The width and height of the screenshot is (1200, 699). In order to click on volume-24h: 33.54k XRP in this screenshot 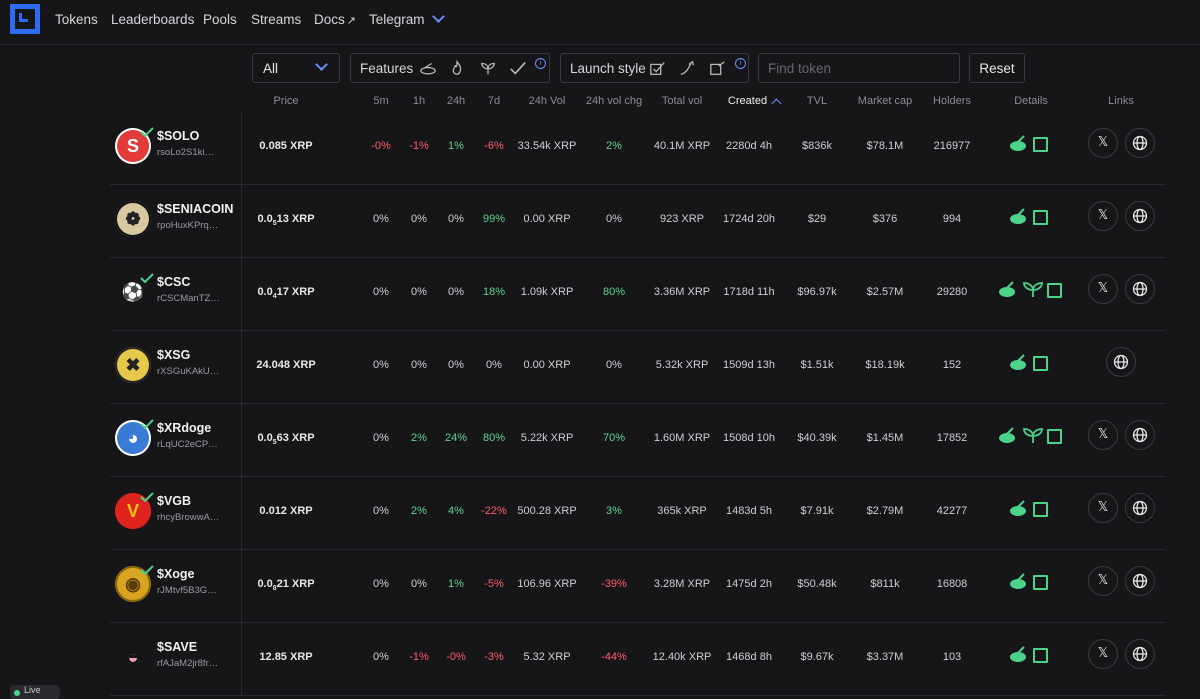, I will do `click(547, 146)`.